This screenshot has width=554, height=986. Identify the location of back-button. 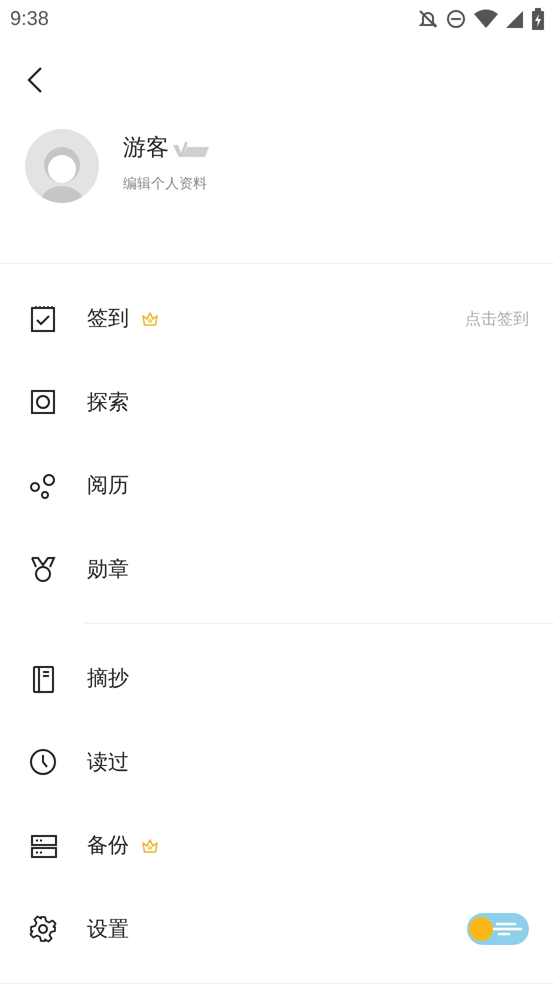
(35, 80).